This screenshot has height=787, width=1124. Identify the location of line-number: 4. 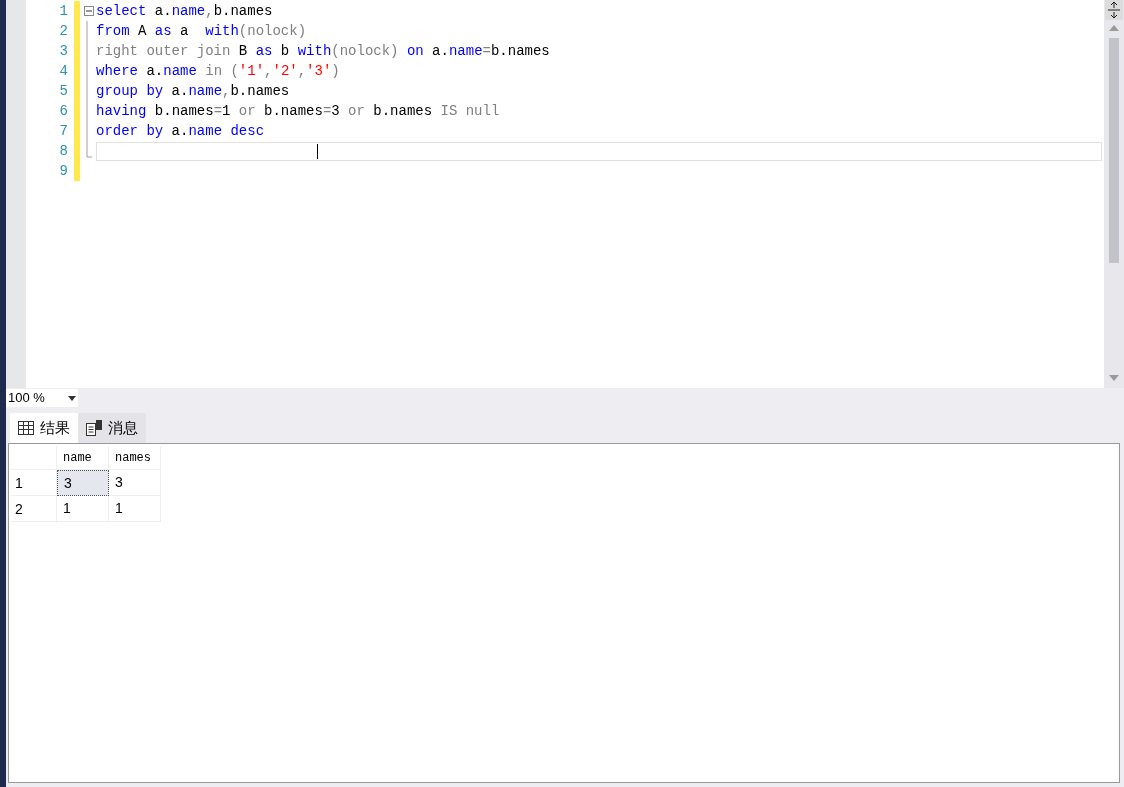
(63, 71).